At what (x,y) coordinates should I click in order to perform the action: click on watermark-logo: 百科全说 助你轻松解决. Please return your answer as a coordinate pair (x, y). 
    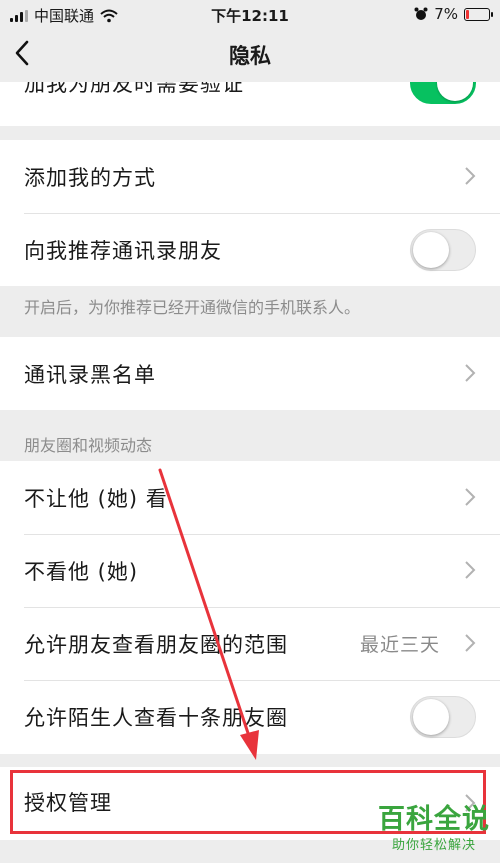
    Looking at the image, I should click on (434, 826).